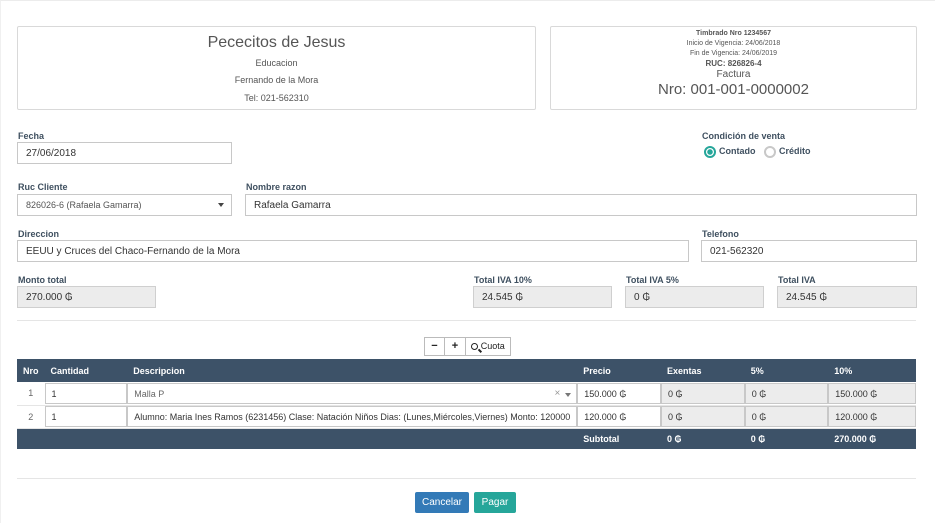 The image size is (935, 523). I want to click on precio-input: 150.000 ₲, so click(619, 393).